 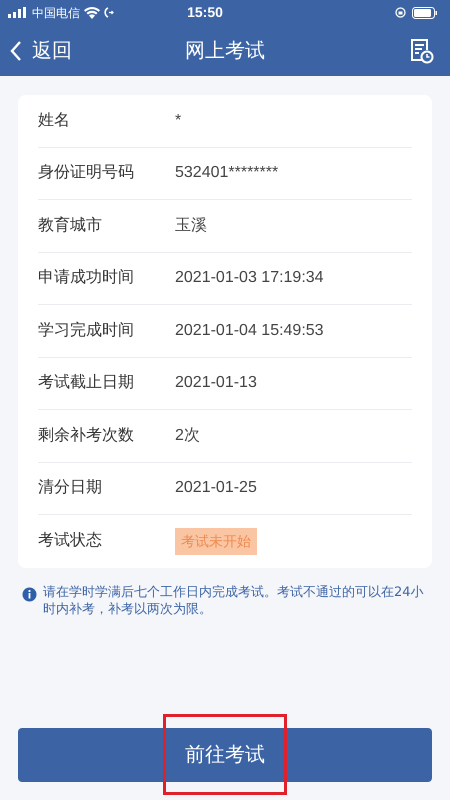 I want to click on clock-time: 15:50, so click(x=205, y=12).